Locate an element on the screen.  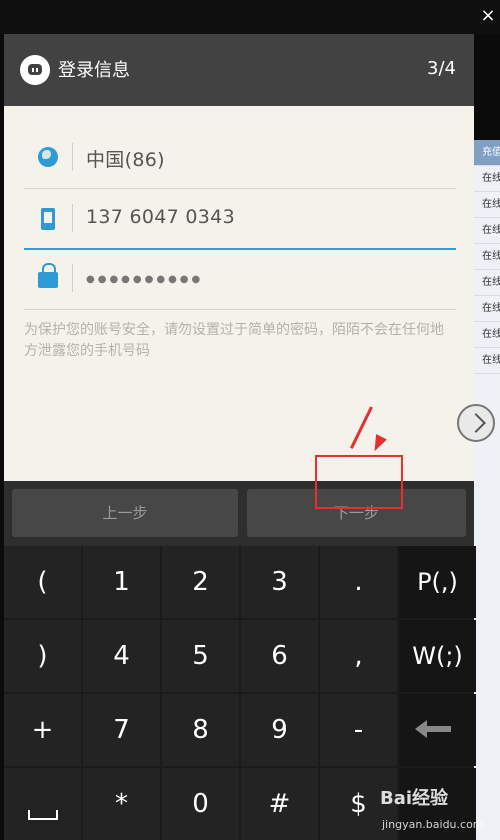
annotation-highlight-box is located at coordinates (359, 482).